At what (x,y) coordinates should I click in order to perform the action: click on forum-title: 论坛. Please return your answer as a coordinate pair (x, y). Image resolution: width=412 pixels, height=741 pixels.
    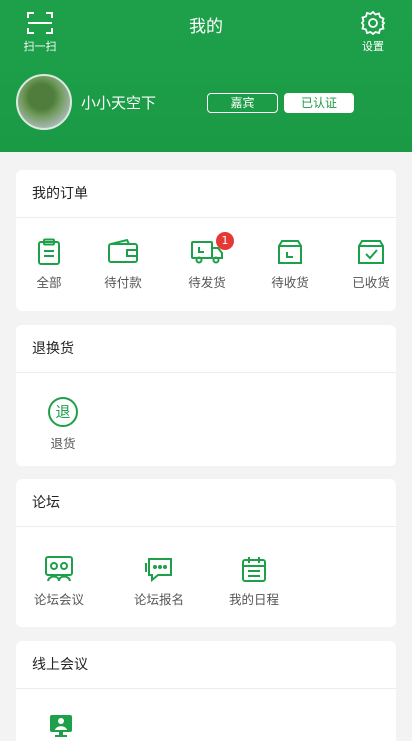
    Looking at the image, I should click on (206, 503).